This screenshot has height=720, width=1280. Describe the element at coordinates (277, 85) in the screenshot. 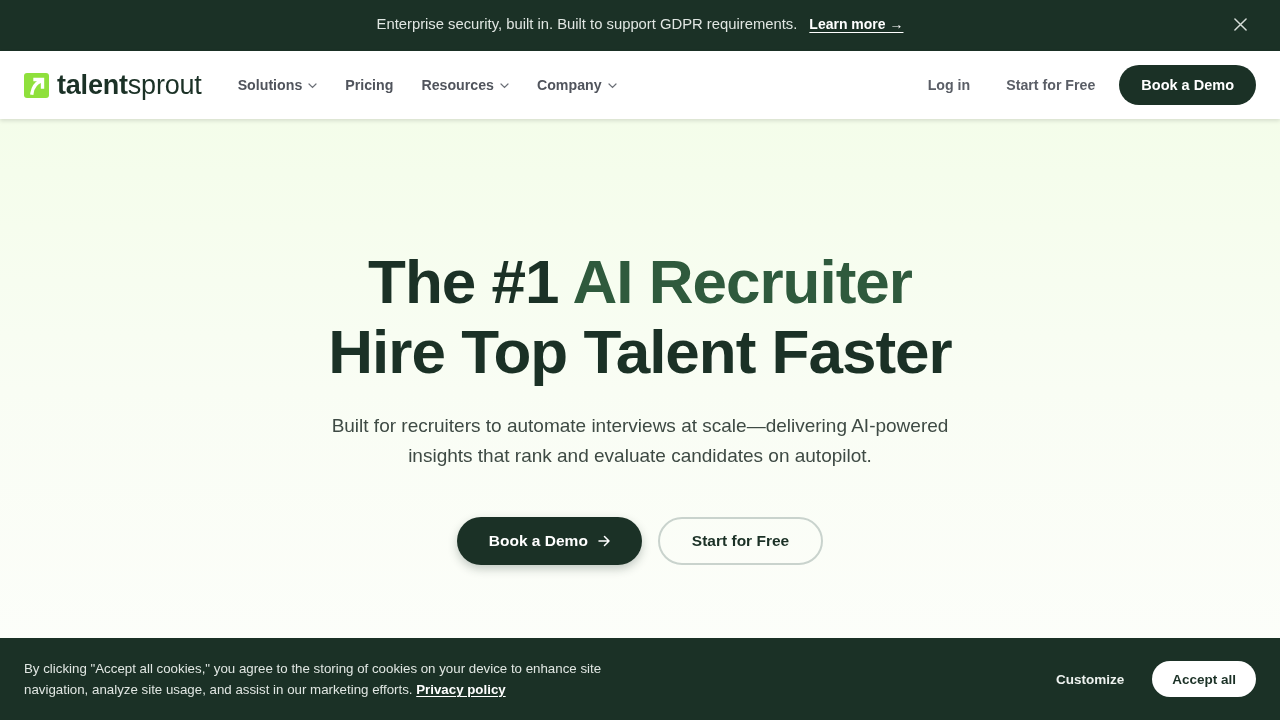

I see `nav-menu-item: Solutions` at that location.